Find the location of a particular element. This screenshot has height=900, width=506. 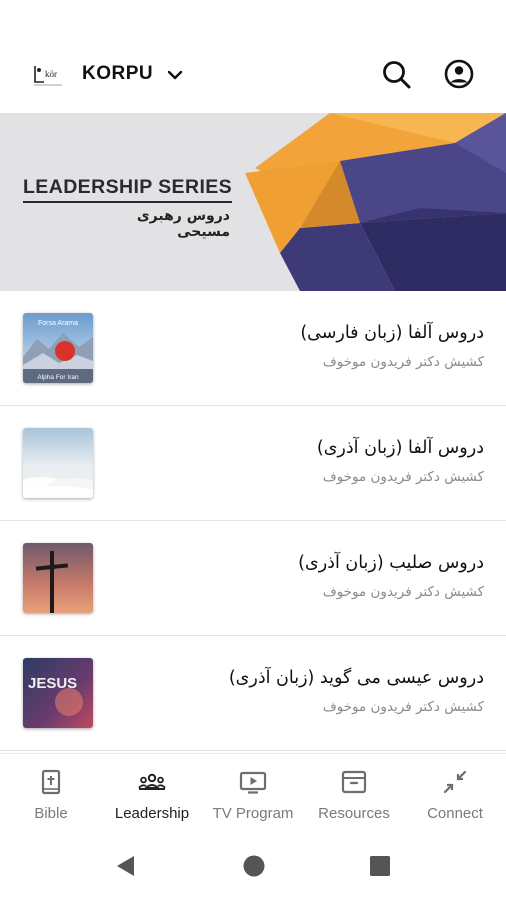

svg-text: Alpha For Iran is located at coordinates (58, 377).